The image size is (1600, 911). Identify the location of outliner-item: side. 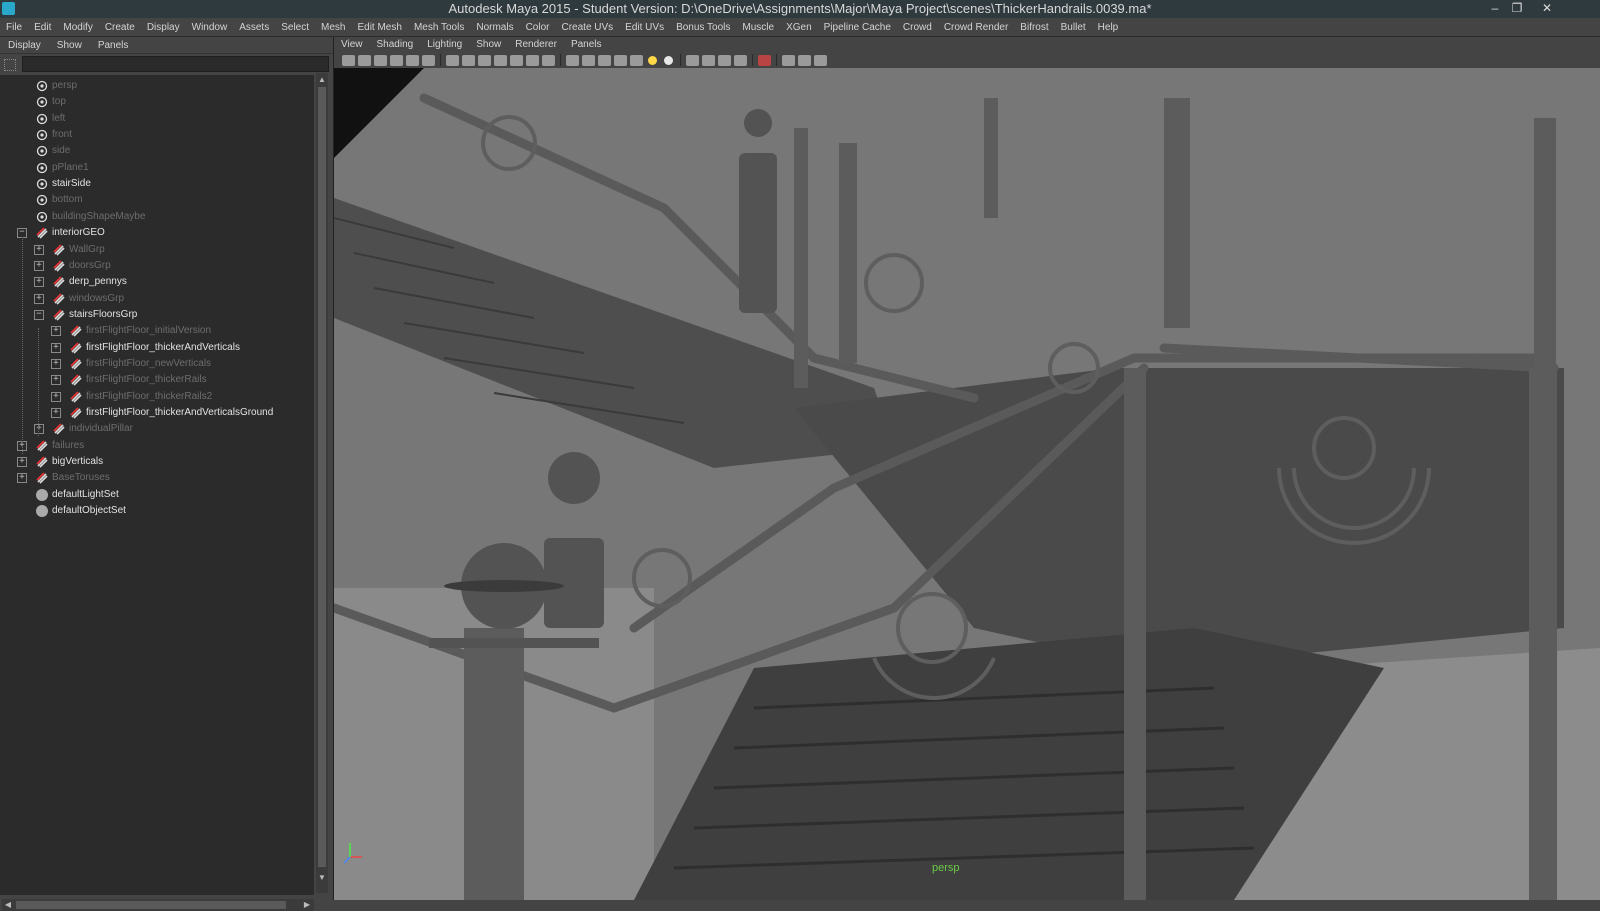
(157, 151).